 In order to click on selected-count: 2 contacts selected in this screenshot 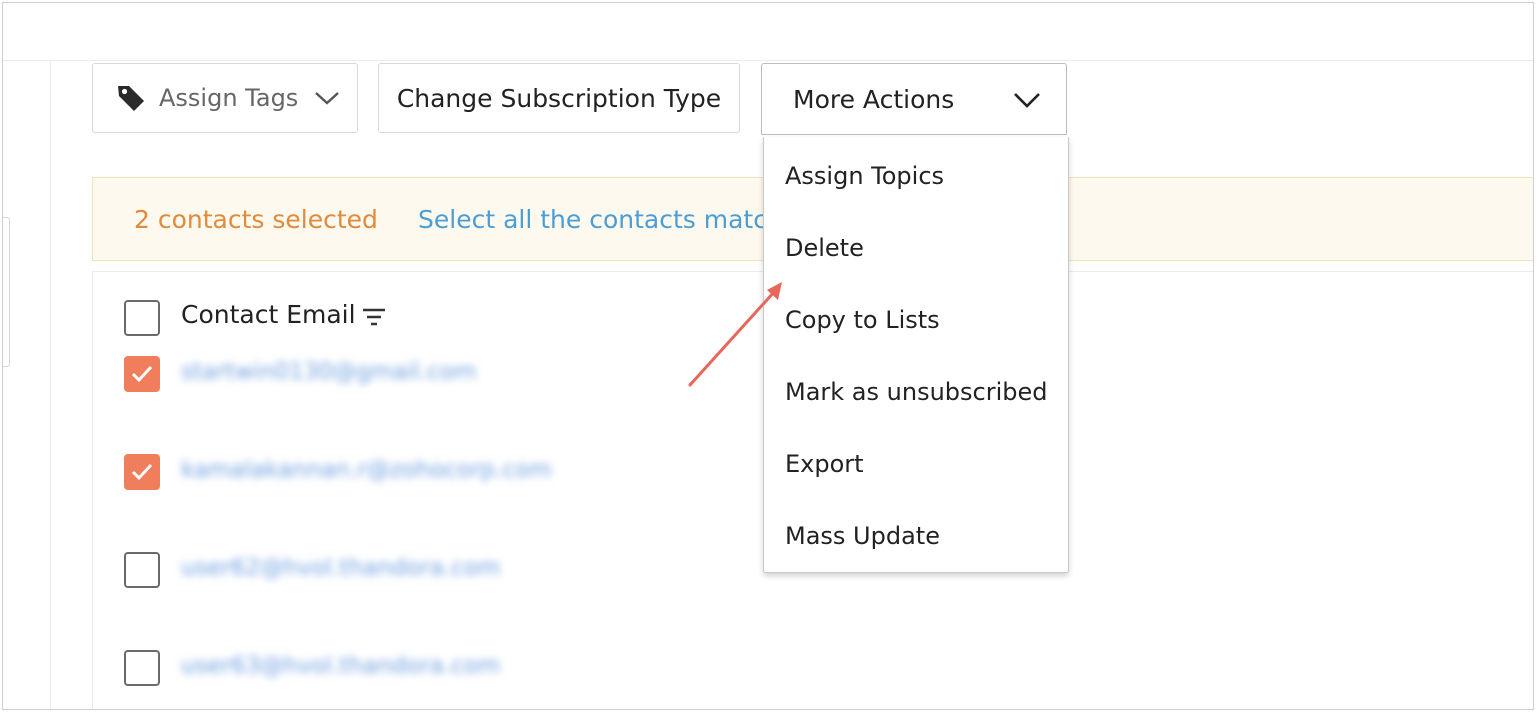, I will do `click(256, 219)`.